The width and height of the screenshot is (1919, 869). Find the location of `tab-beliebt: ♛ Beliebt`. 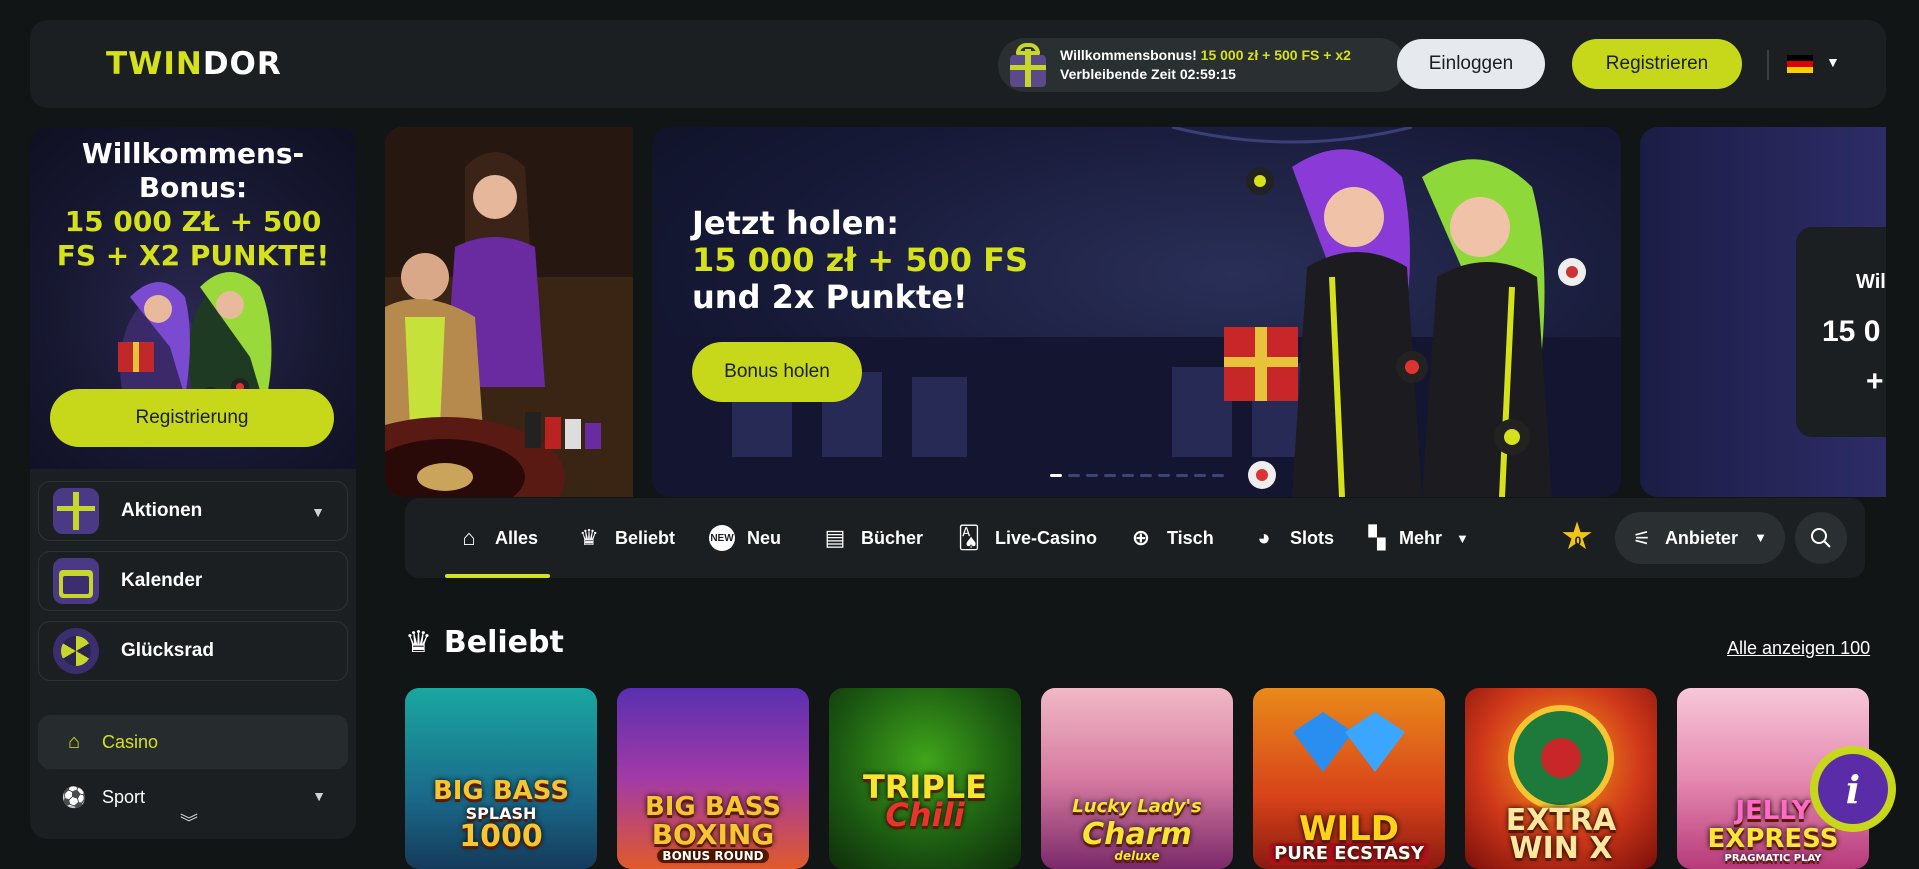

tab-beliebt: ♛ Beliebt is located at coordinates (625, 538).